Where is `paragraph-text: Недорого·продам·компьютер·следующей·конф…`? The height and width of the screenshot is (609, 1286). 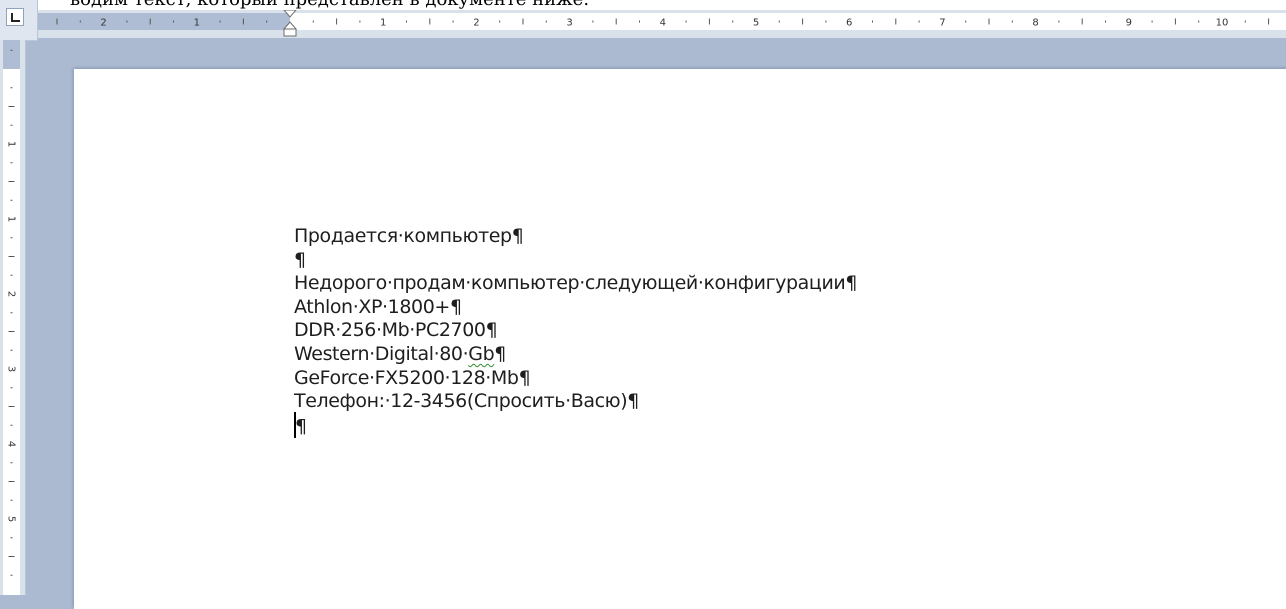
paragraph-text: Недорого·продам·компьютер·следующей·конф… is located at coordinates (570, 283).